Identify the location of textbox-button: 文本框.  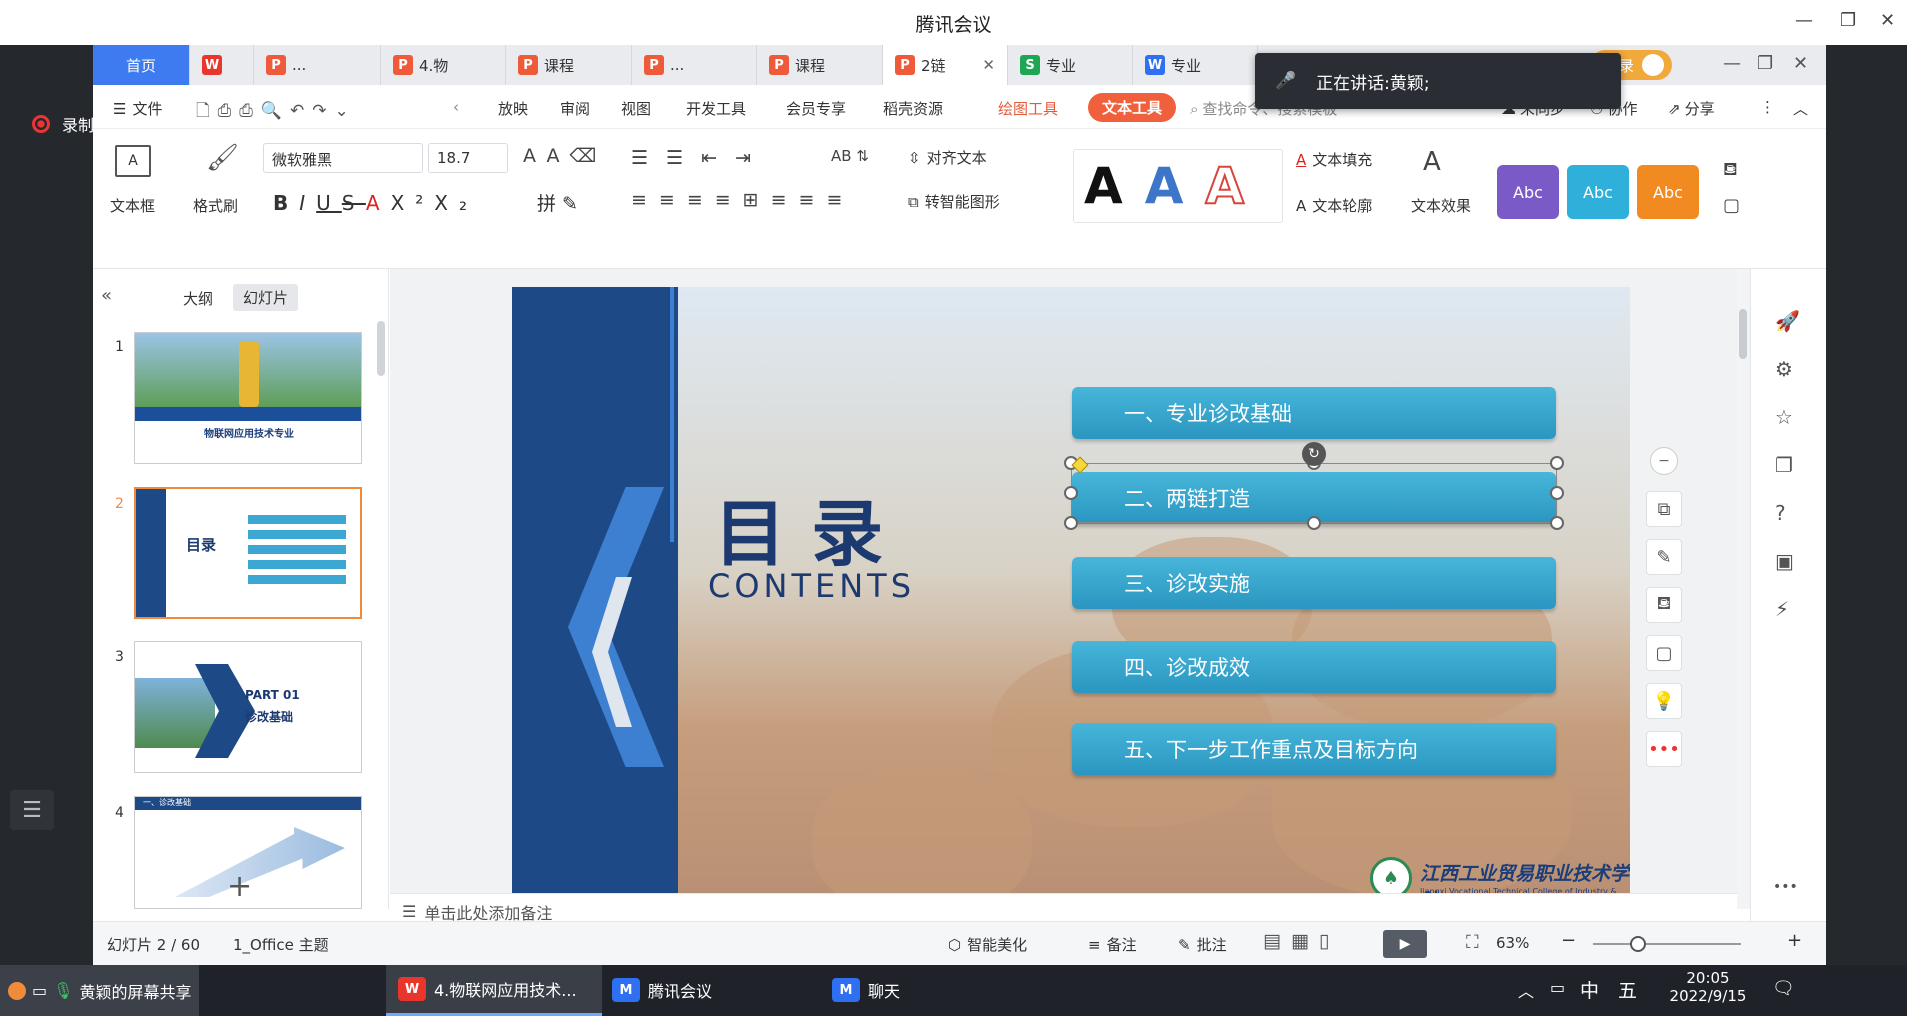
(132, 205).